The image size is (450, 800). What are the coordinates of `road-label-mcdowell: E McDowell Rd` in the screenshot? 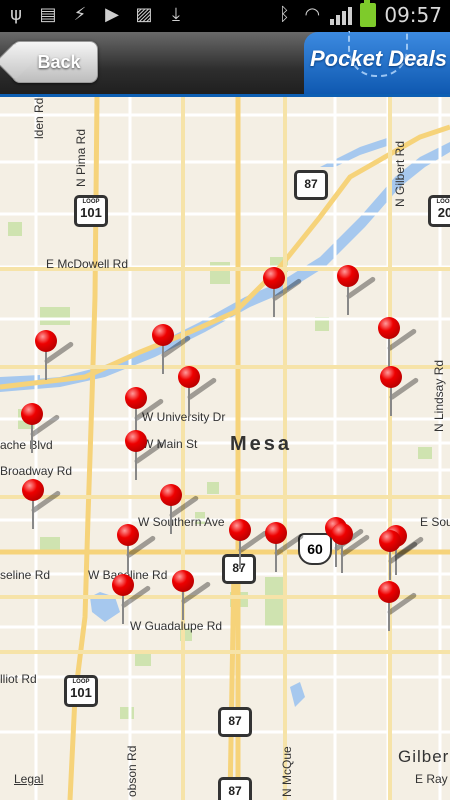 It's located at (87, 264).